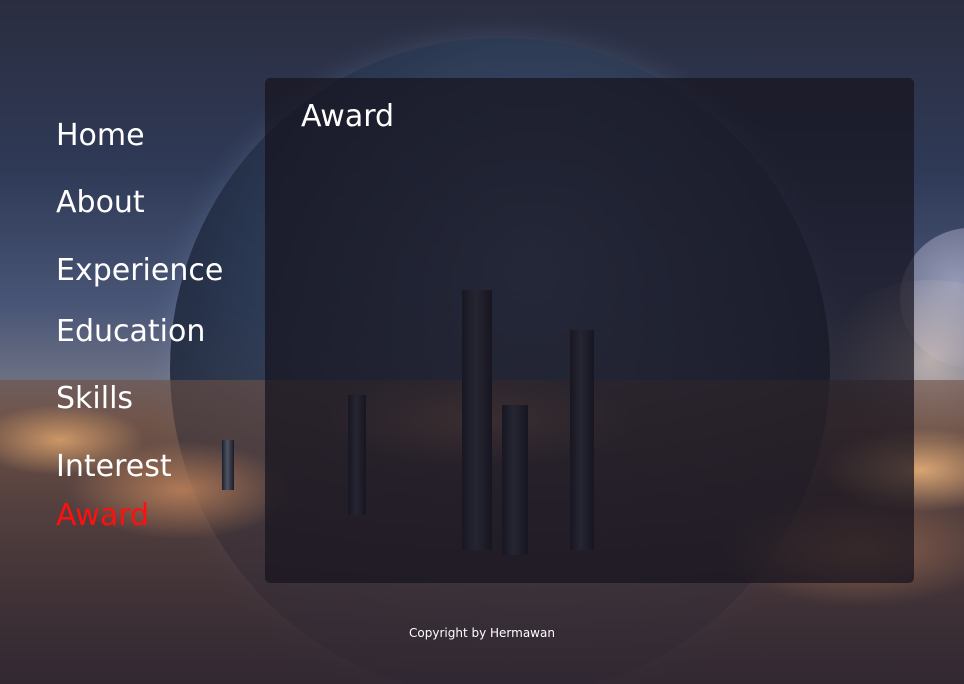 Image resolution: width=964 pixels, height=684 pixels. Describe the element at coordinates (102, 516) in the screenshot. I see `nav-item-award: Award` at that location.